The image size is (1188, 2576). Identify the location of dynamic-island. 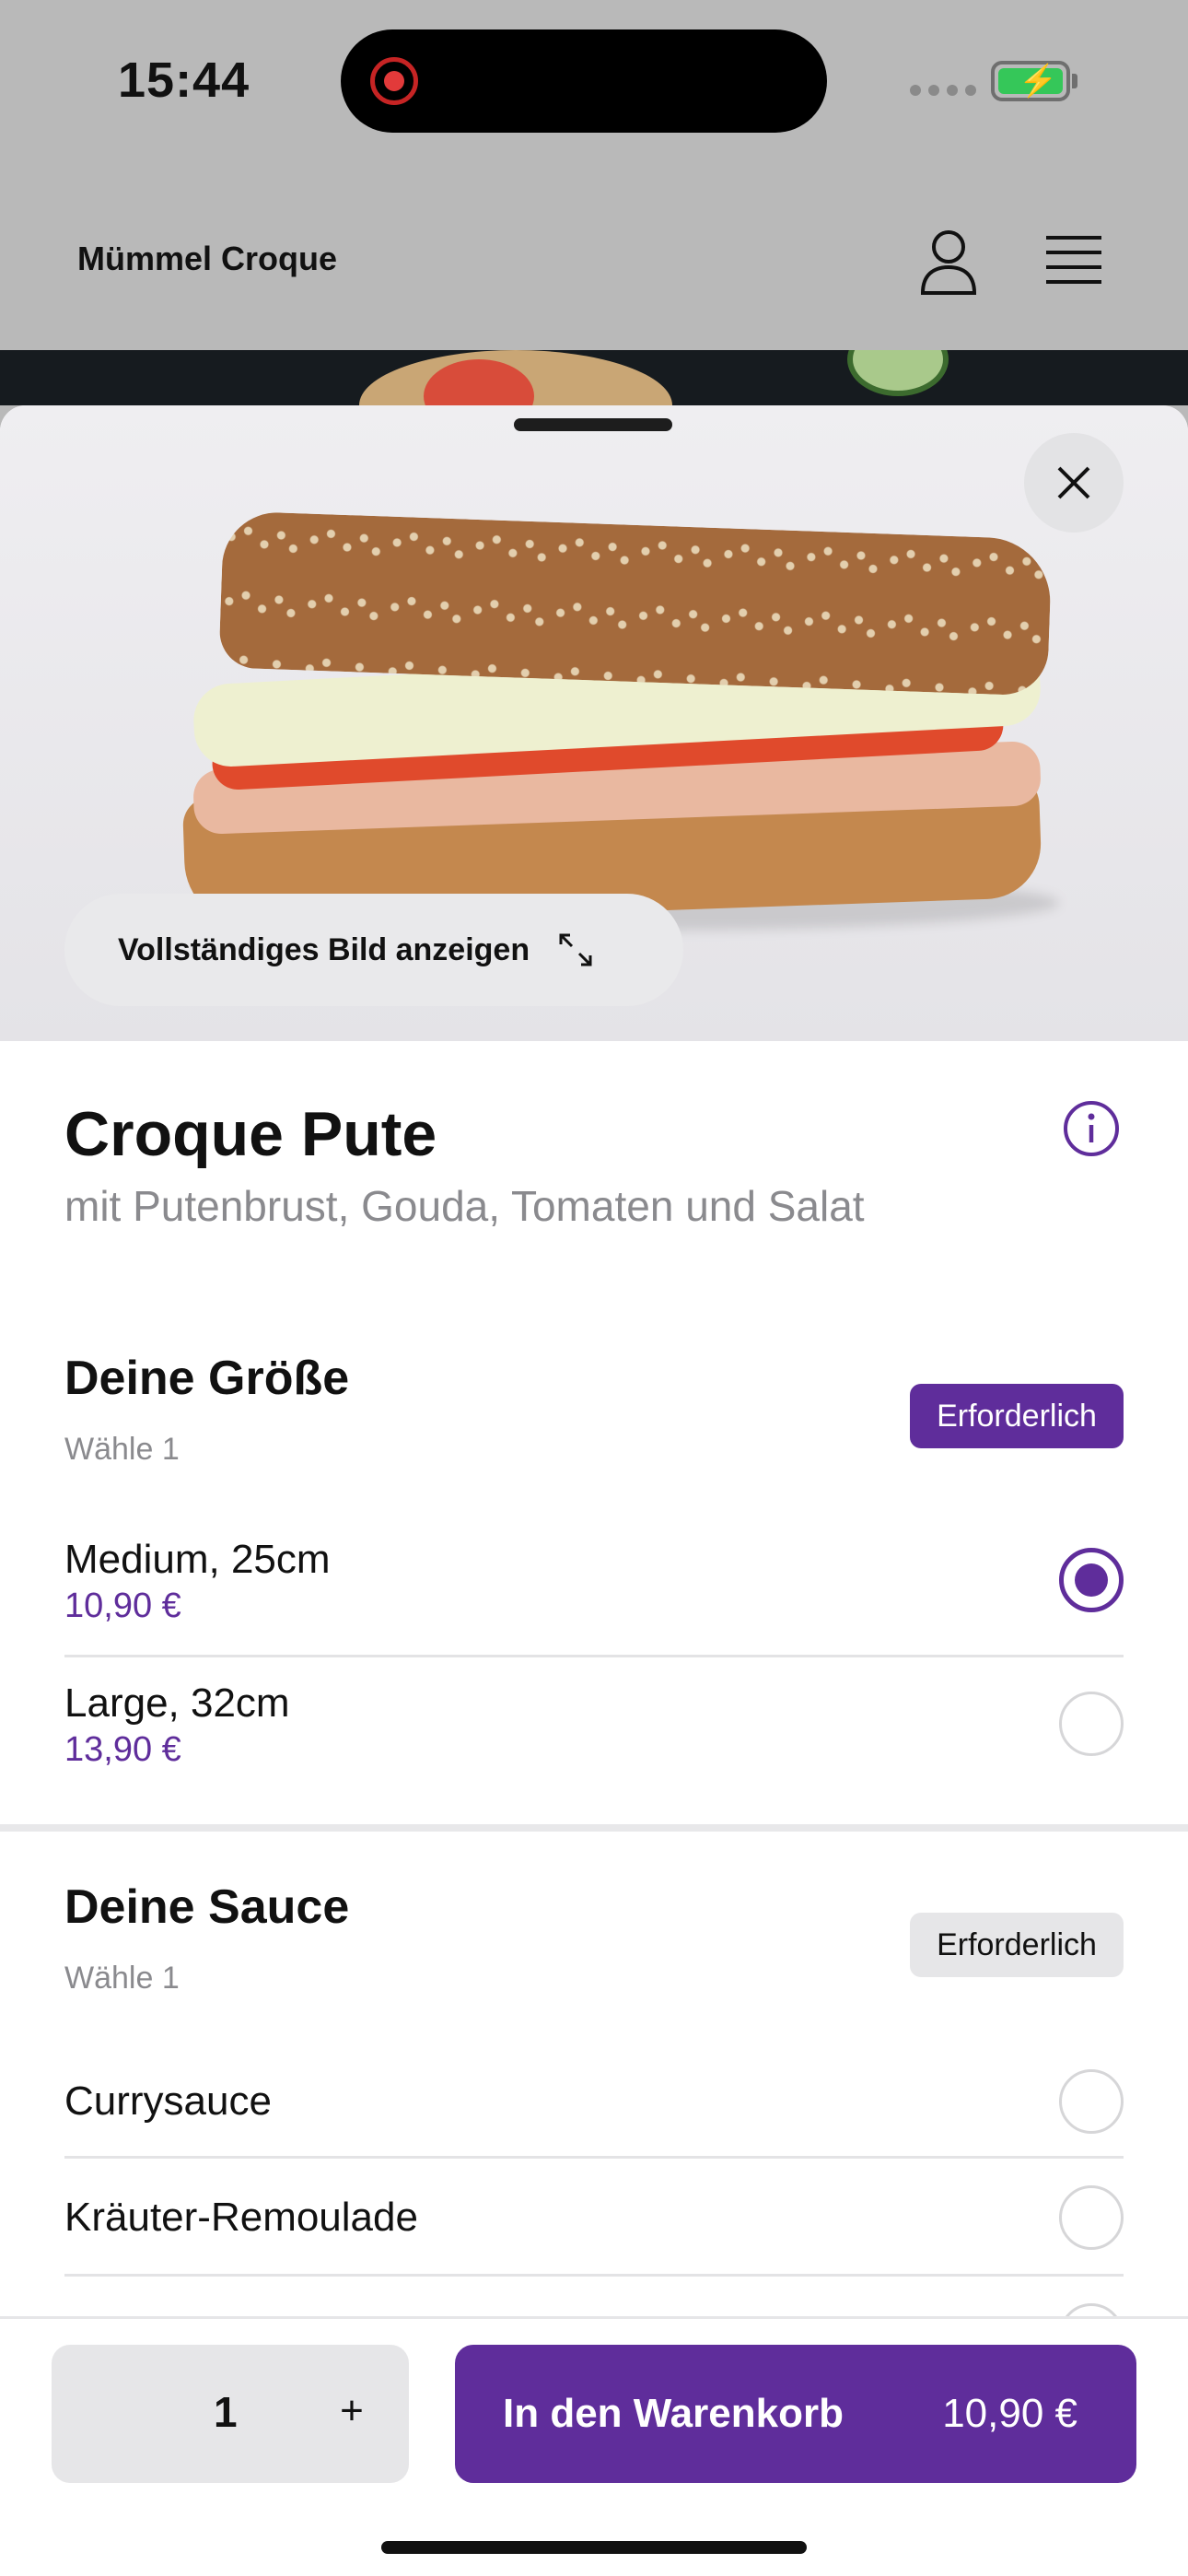
(584, 81).